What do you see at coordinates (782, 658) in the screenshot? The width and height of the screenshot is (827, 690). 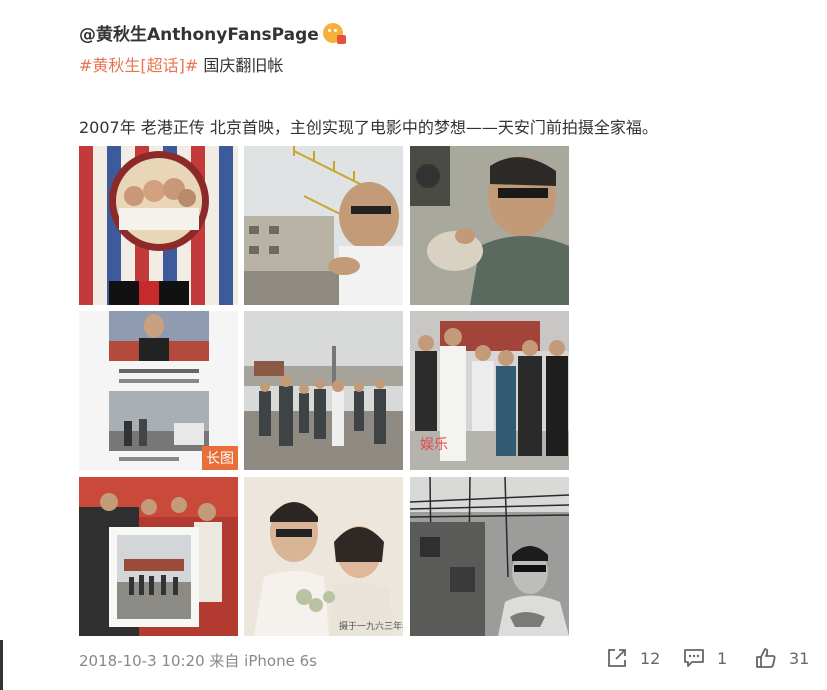 I see `like-button: 31` at bounding box center [782, 658].